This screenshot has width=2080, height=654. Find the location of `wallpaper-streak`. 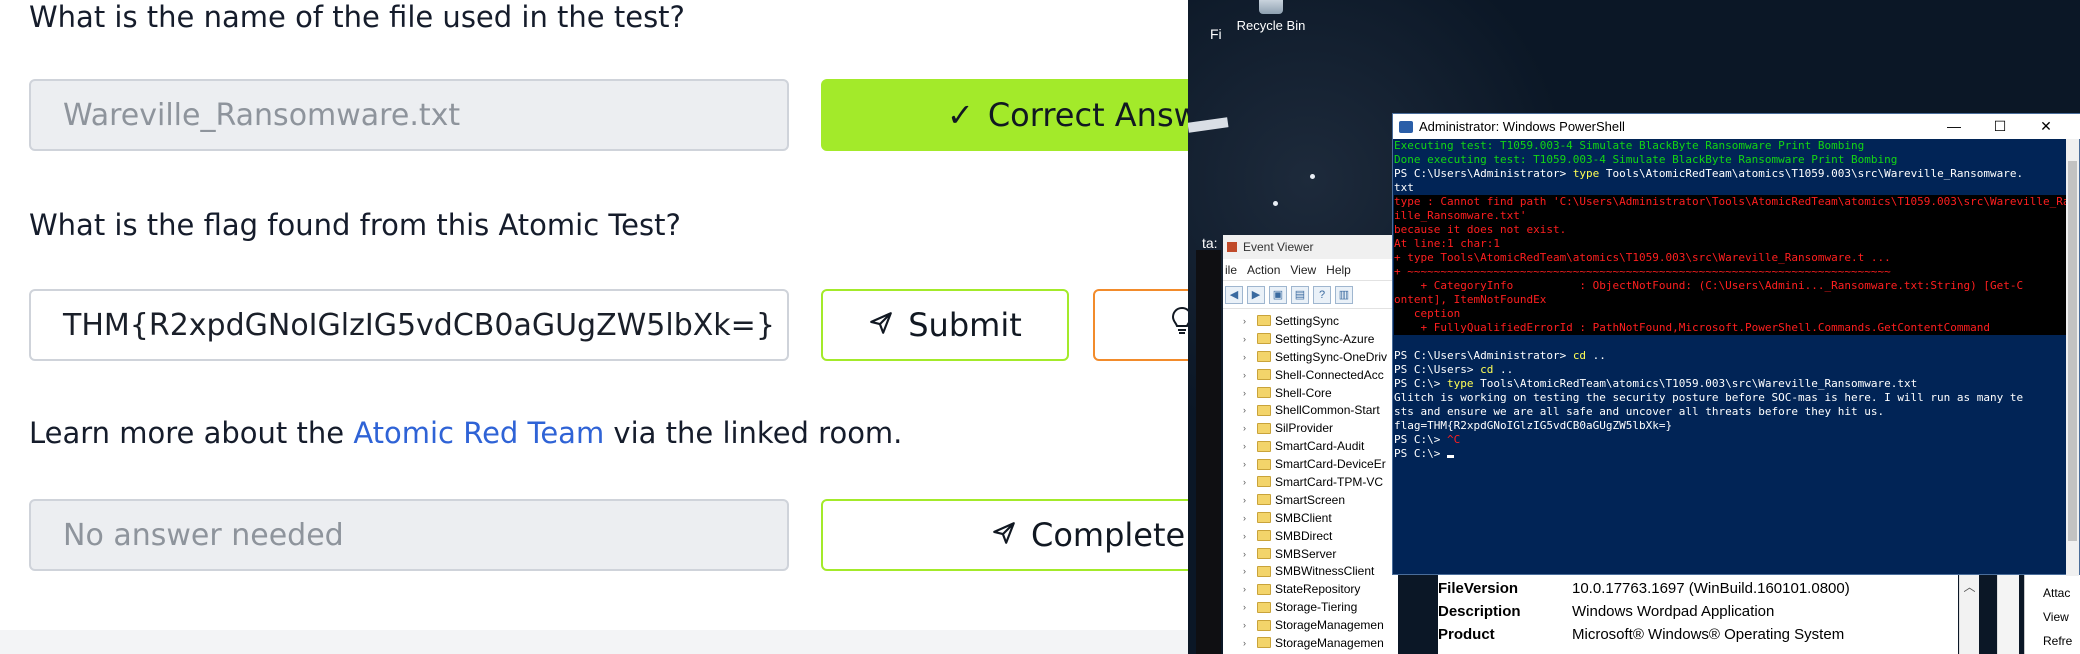

wallpaper-streak is located at coordinates (1208, 125).